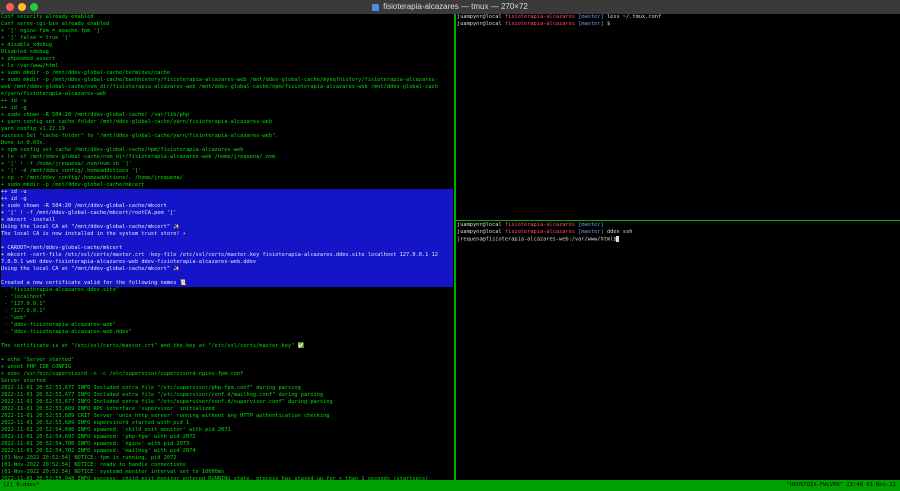 The width and height of the screenshot is (900, 491). I want to click on terminal-line: + phpenmod assert, so click(28, 59).